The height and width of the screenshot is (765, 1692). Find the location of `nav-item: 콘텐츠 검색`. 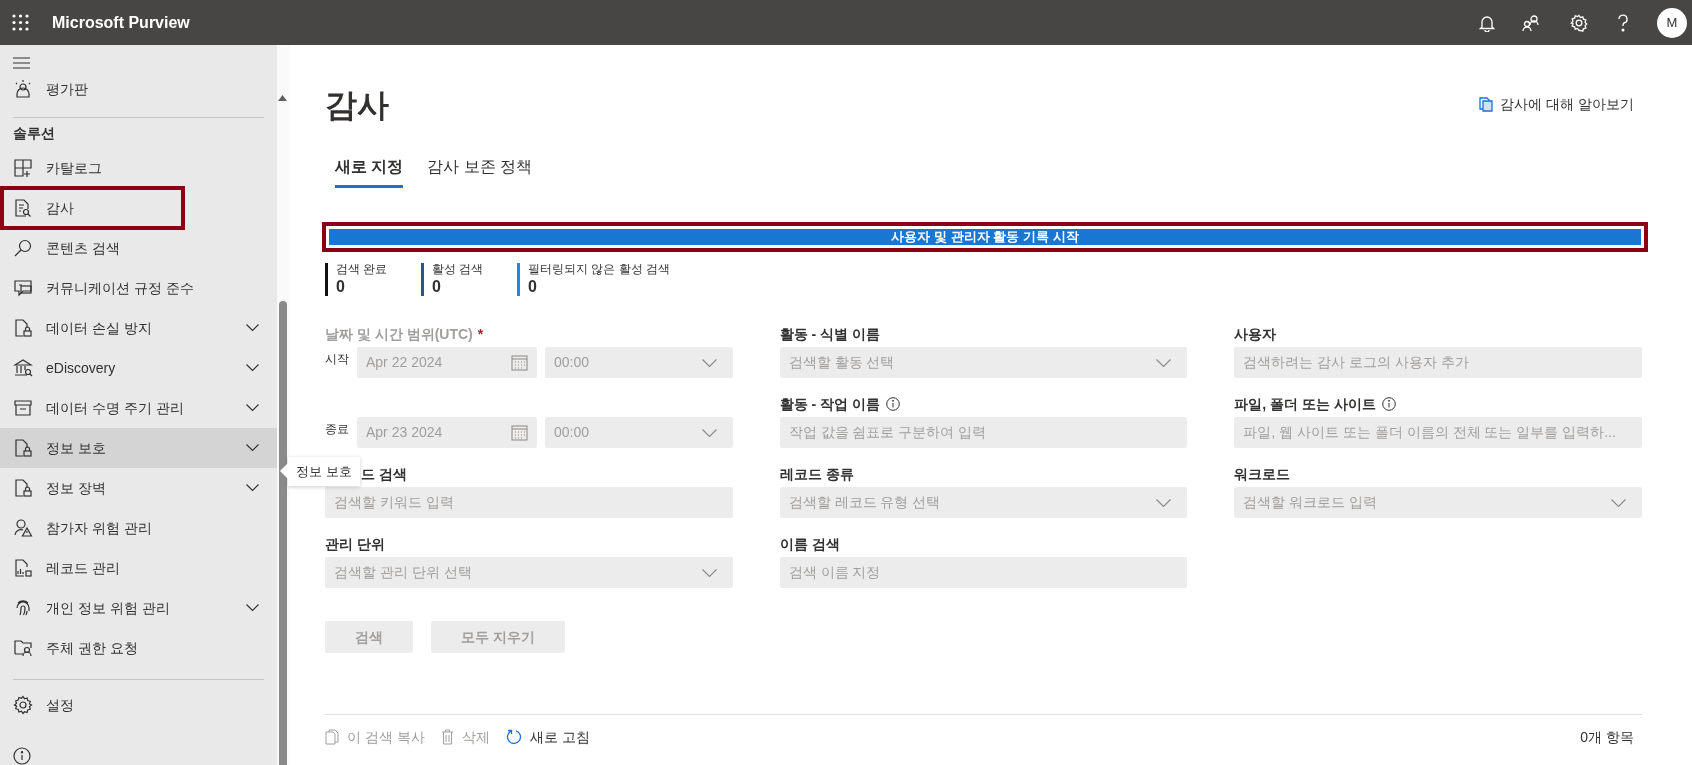

nav-item: 콘텐츠 검색 is located at coordinates (138, 248).